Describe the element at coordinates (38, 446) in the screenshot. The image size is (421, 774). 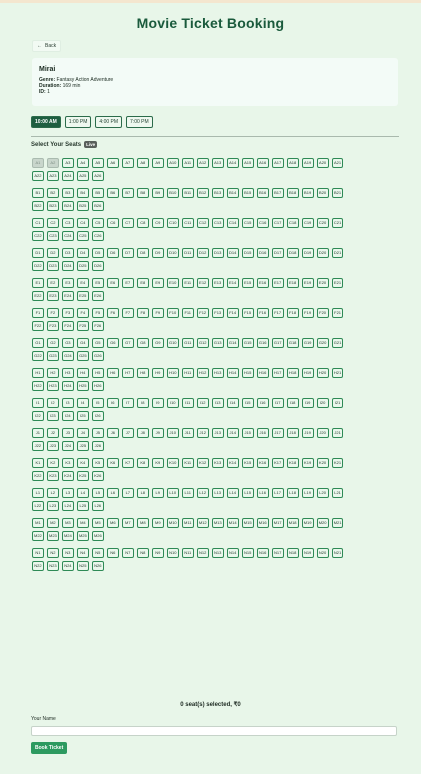
I see `seat-button: J22` at that location.